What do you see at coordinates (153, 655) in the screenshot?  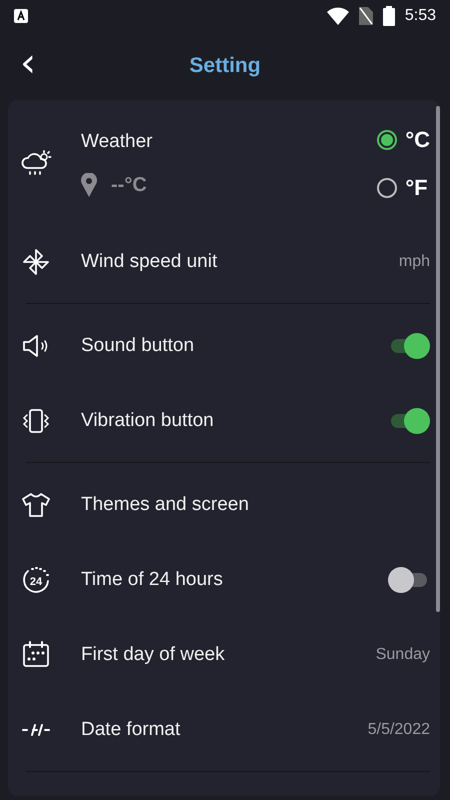 I see `setting-label: First day of week` at bounding box center [153, 655].